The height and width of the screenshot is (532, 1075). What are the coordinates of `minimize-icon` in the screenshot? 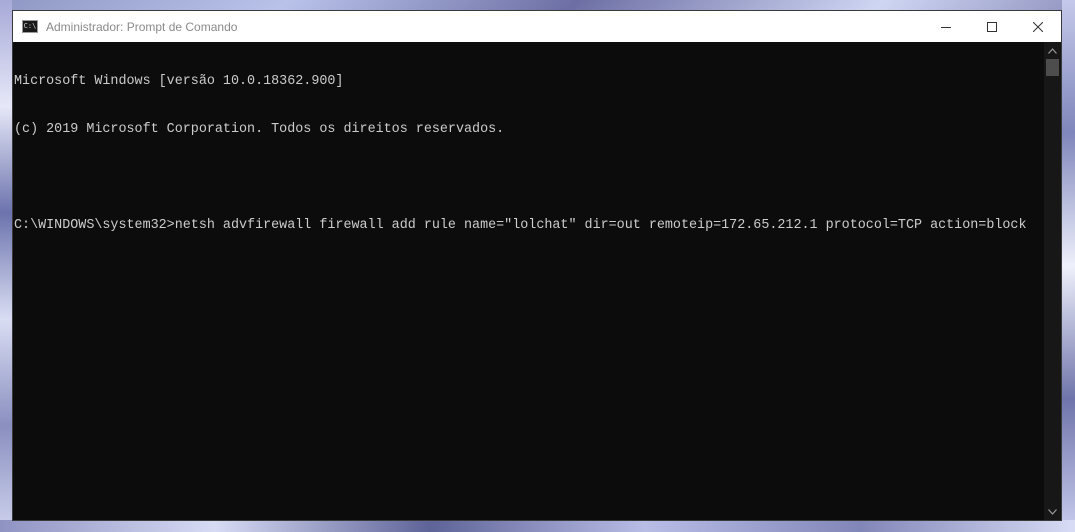 It's located at (946, 27).